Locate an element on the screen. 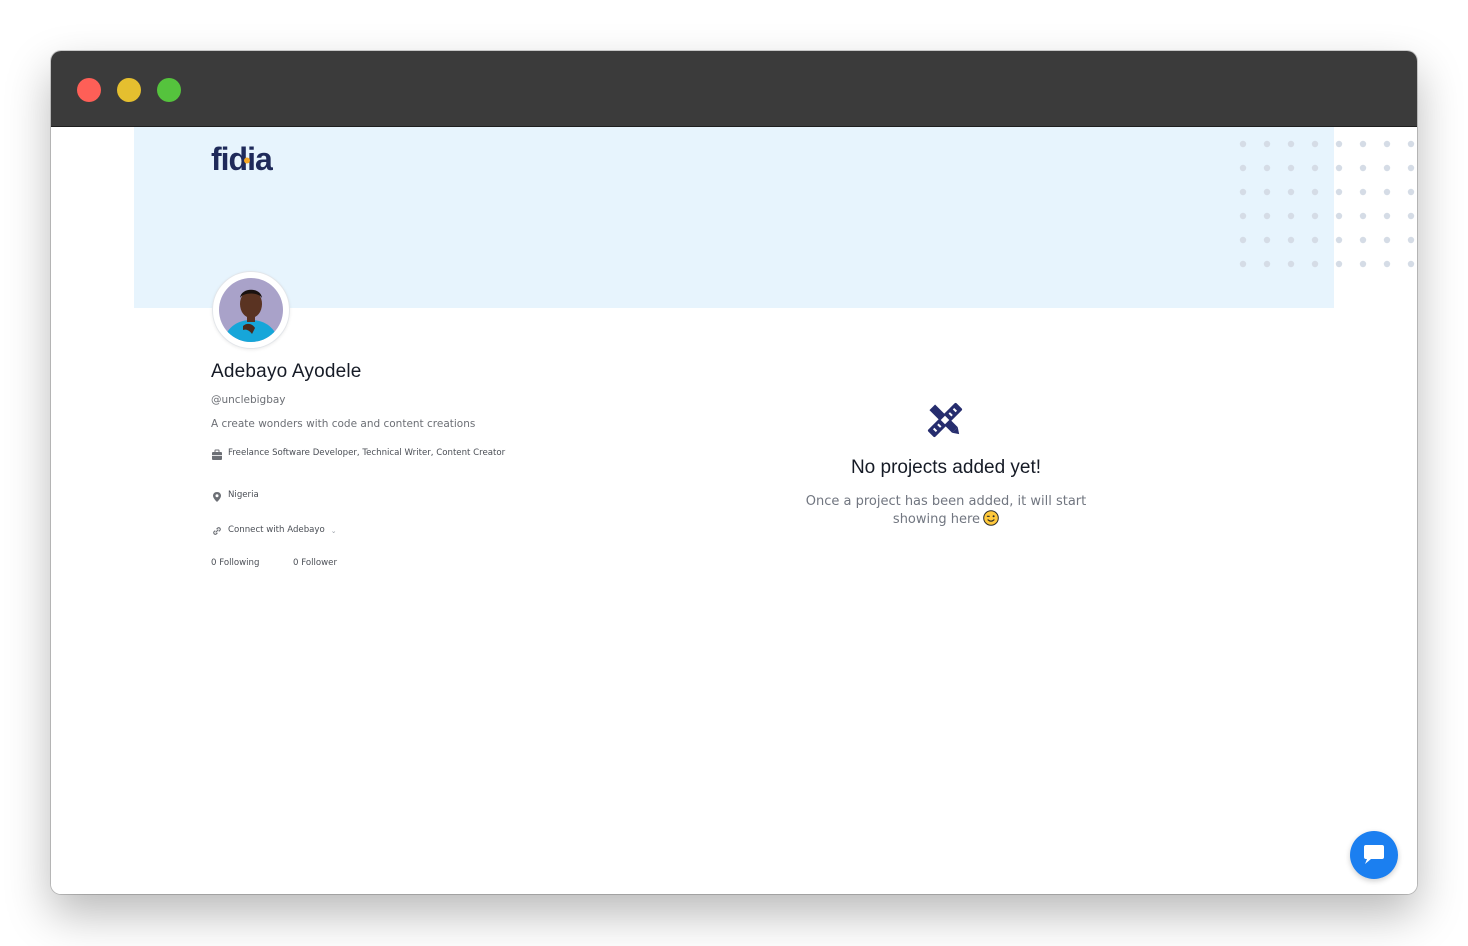  empty-state-title: No projects added yet! is located at coordinates (946, 467).